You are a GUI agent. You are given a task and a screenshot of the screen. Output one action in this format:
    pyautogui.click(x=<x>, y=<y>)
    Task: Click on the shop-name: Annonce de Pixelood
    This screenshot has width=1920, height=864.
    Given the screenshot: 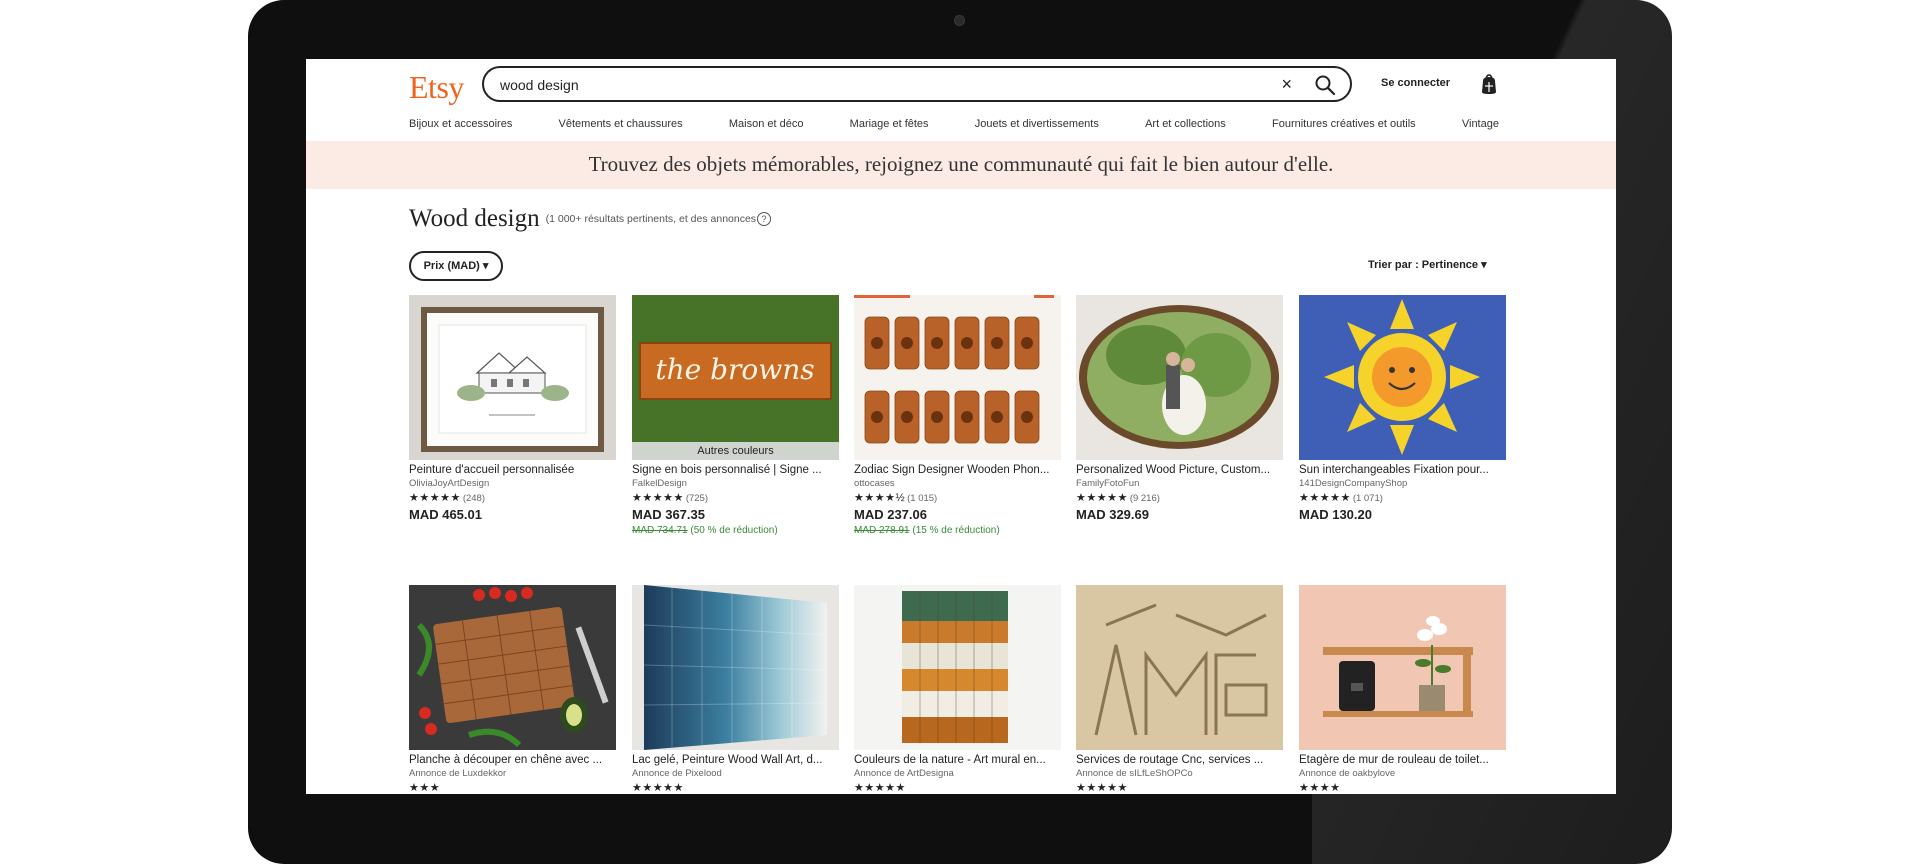 What is the action you would take?
    pyautogui.click(x=735, y=773)
    